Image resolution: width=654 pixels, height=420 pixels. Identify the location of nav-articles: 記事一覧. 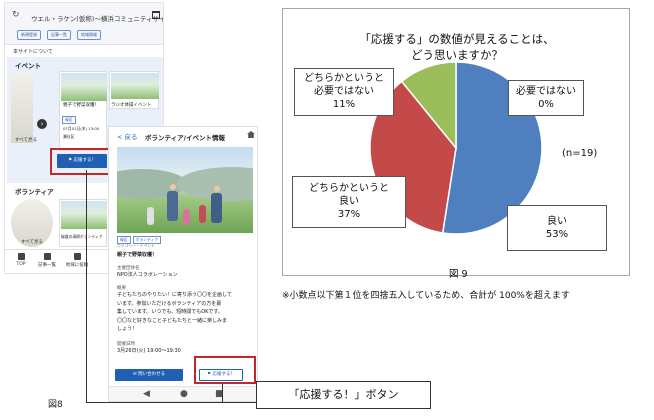
(47, 260).